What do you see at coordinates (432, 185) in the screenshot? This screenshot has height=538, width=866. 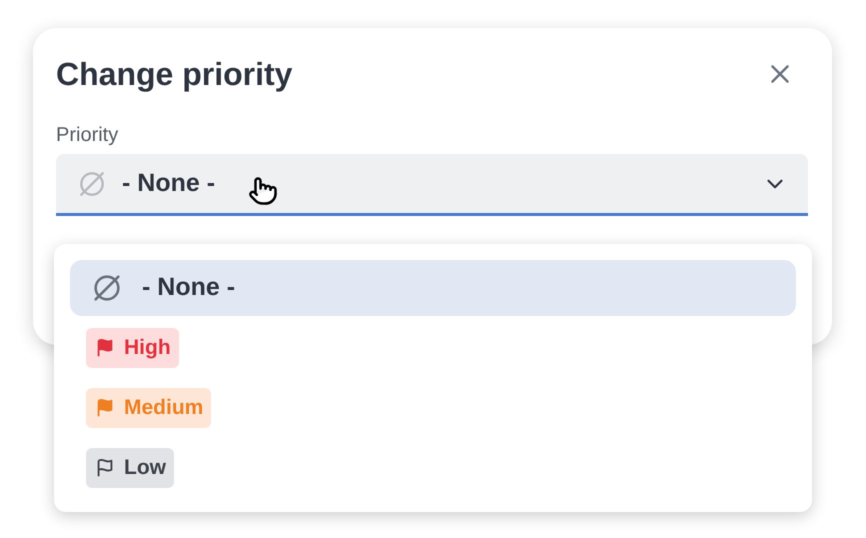 I see `priority-select: - None -` at bounding box center [432, 185].